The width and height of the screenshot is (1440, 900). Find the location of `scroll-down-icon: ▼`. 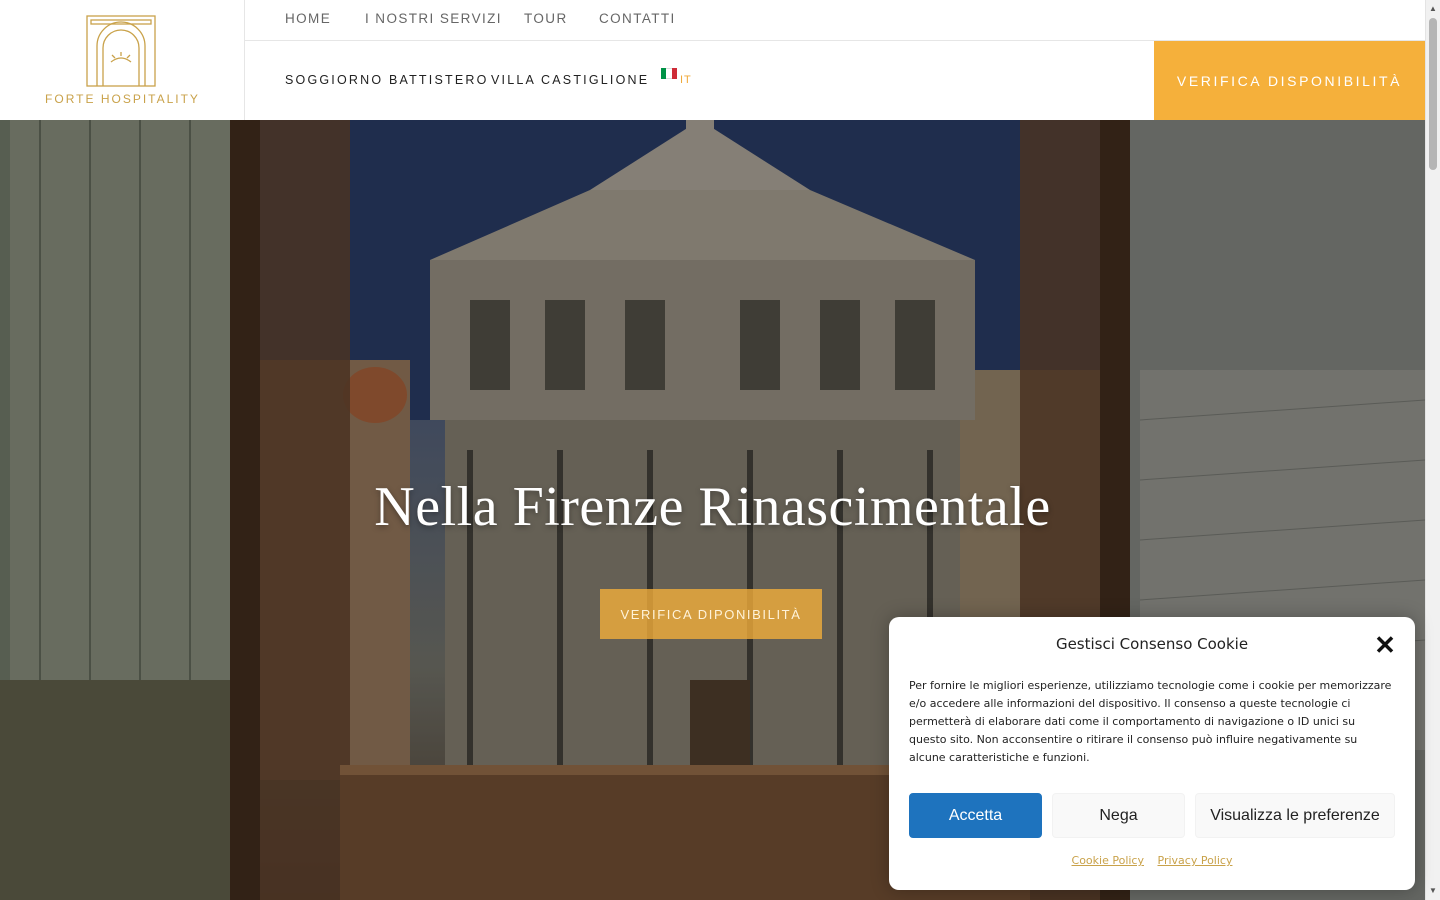

scroll-down-icon: ▼ is located at coordinates (1433, 890).